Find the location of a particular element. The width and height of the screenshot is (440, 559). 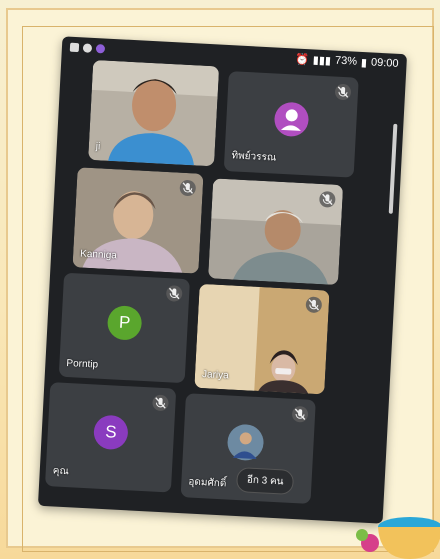

app-icon is located at coordinates (100, 48).